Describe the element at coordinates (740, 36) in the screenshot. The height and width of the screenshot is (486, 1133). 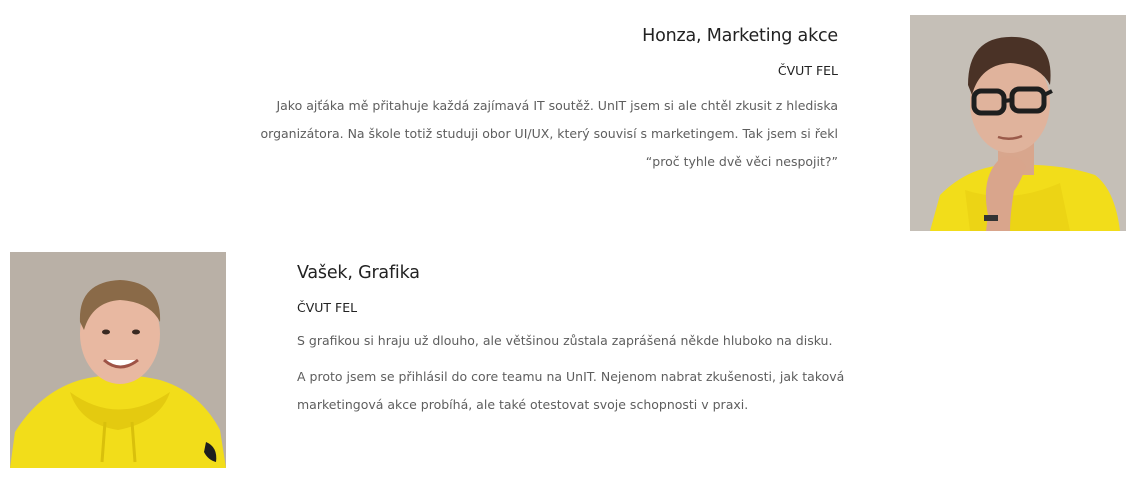
I see `member-name: Honza, Marketing akce` at that location.